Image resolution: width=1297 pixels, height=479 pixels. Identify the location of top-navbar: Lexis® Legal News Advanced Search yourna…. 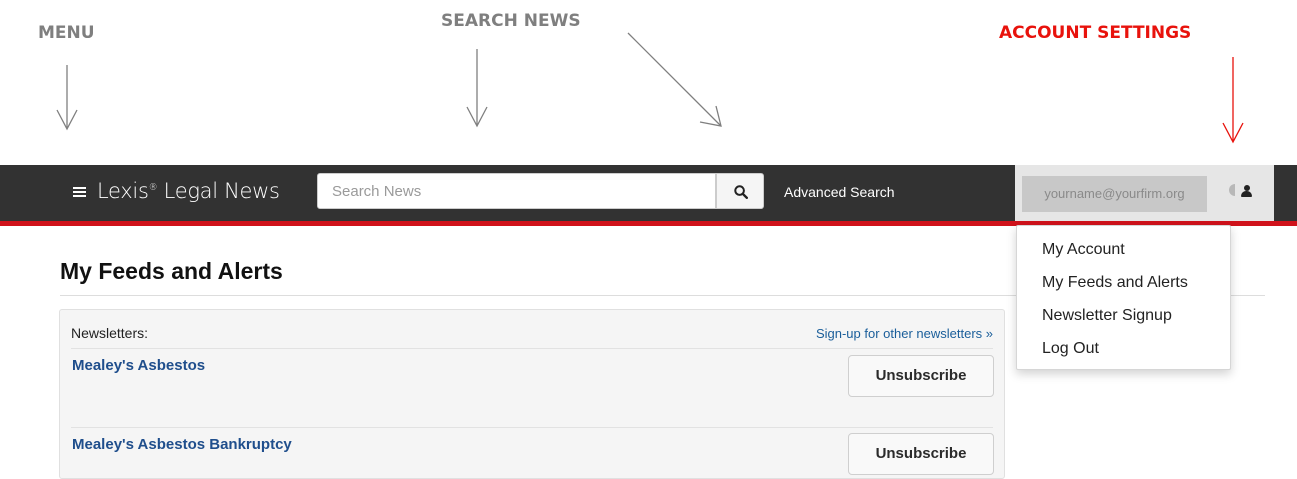
(648, 195).